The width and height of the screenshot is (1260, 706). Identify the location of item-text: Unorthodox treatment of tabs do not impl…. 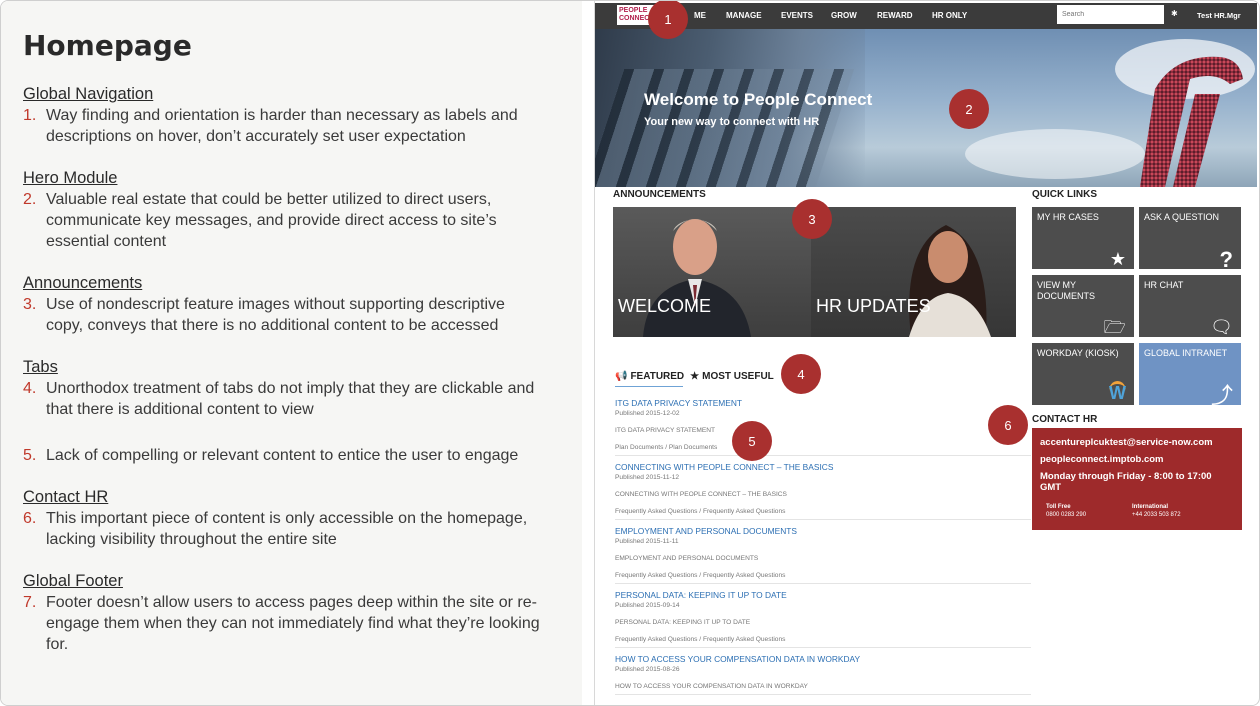
(290, 399).